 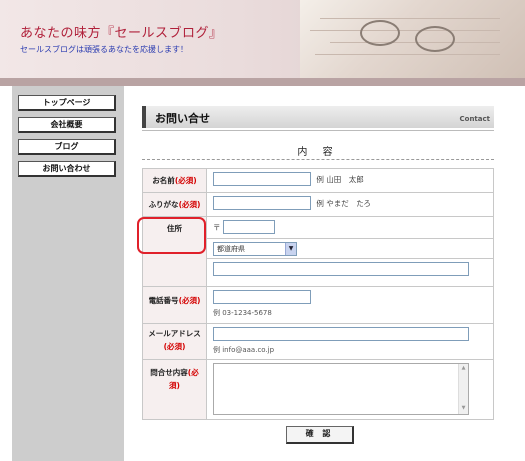 What do you see at coordinates (343, 203) in the screenshot?
I see `furigana-hint: 例 やまだ たろ` at bounding box center [343, 203].